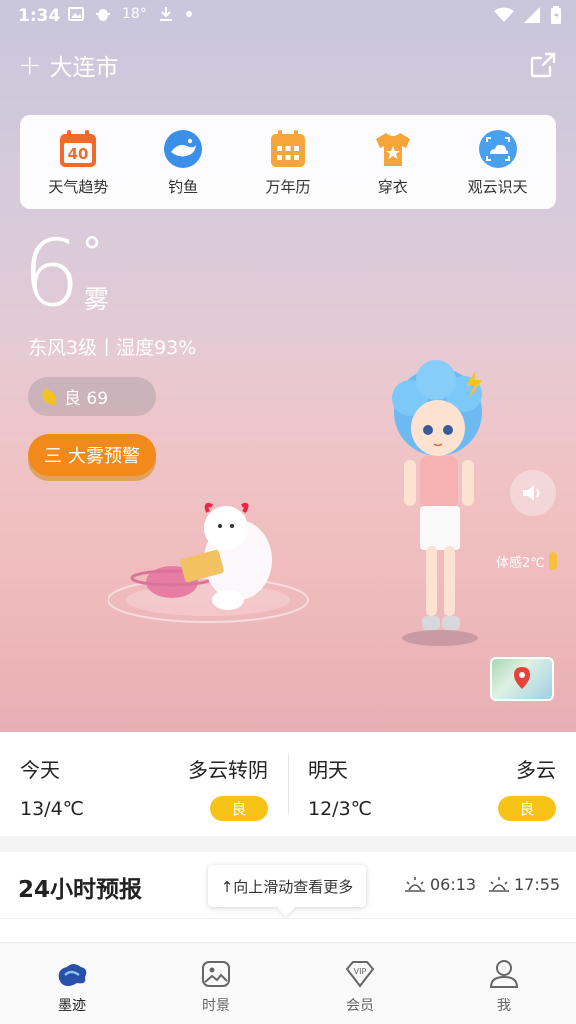  I want to click on sunrise-icon, so click(415, 884).